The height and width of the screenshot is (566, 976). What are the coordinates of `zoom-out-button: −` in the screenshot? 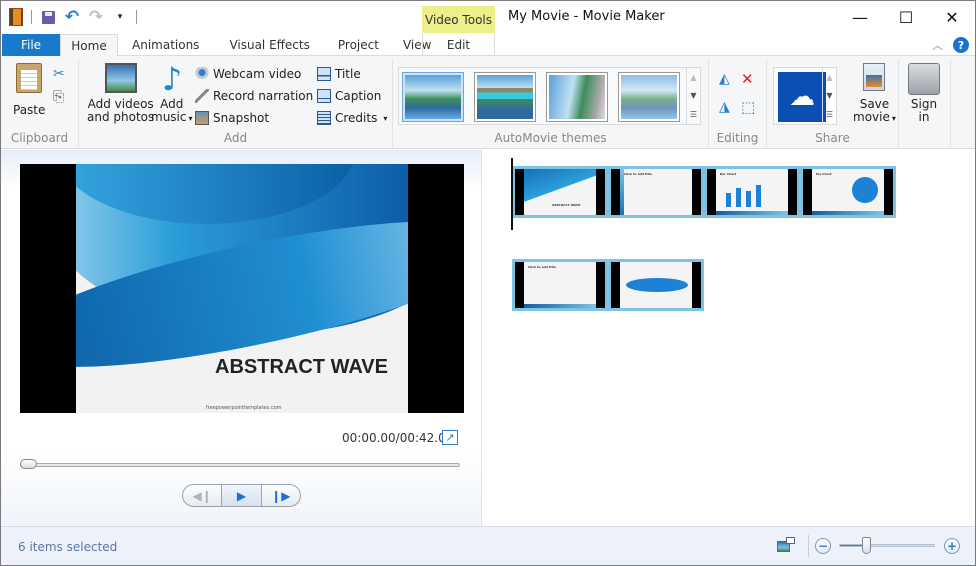 It's located at (823, 546).